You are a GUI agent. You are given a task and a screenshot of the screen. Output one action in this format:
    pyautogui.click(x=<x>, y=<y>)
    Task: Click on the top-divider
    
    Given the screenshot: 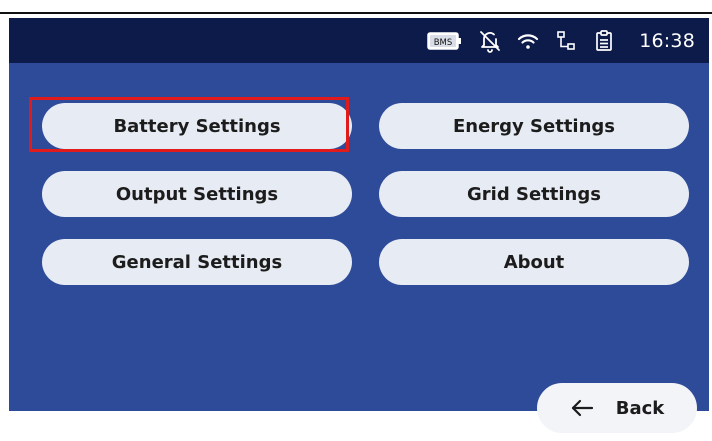 What is the action you would take?
    pyautogui.click(x=356, y=13)
    